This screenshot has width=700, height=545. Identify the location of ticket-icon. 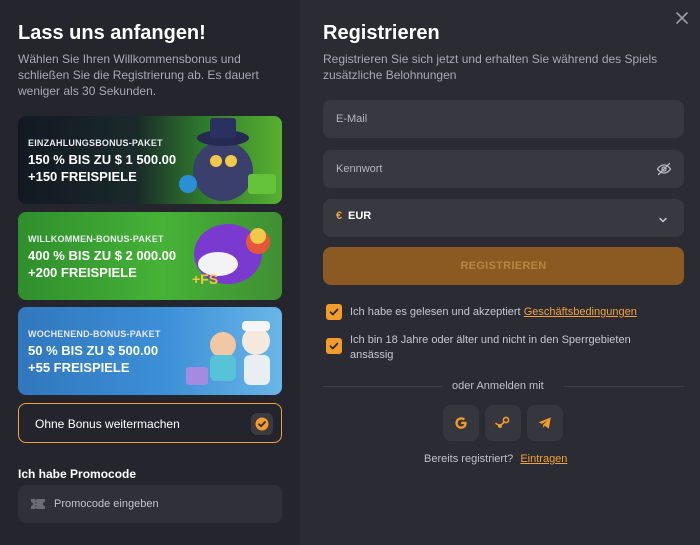
(38, 504).